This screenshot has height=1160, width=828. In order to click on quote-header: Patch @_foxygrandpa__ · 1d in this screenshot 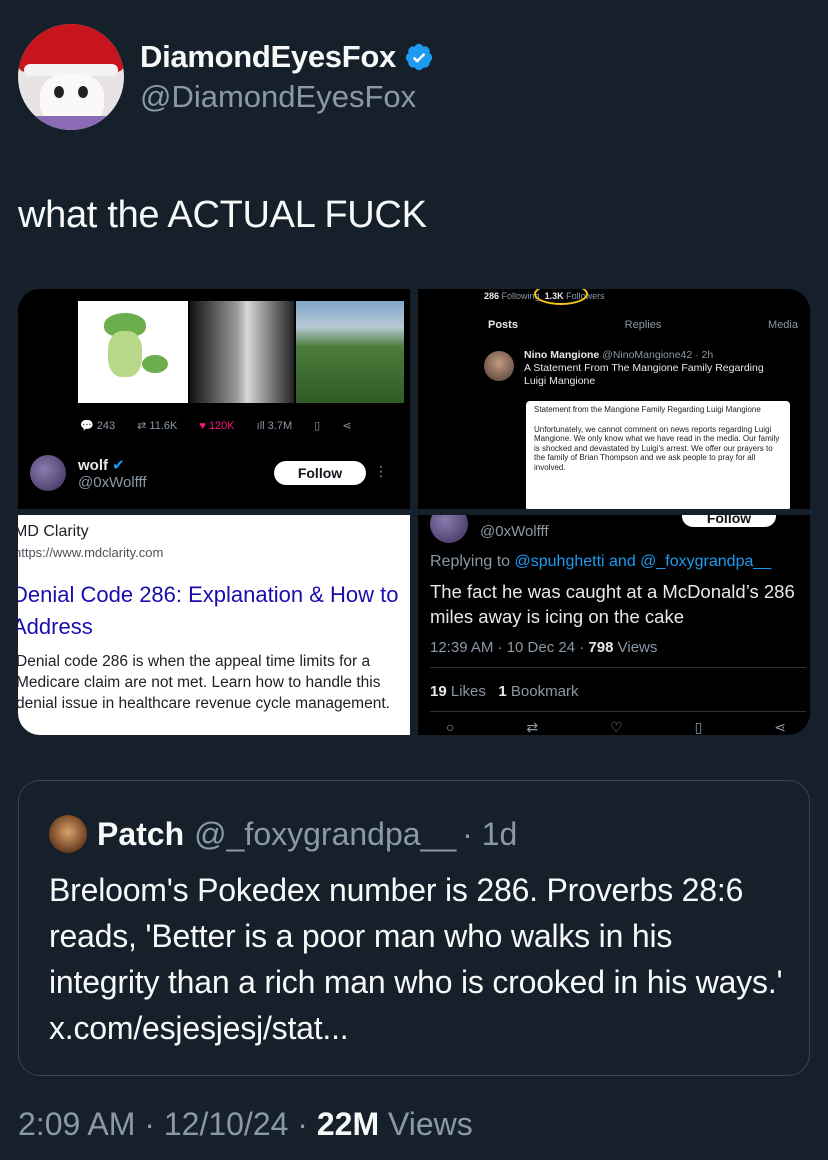, I will do `click(283, 834)`.